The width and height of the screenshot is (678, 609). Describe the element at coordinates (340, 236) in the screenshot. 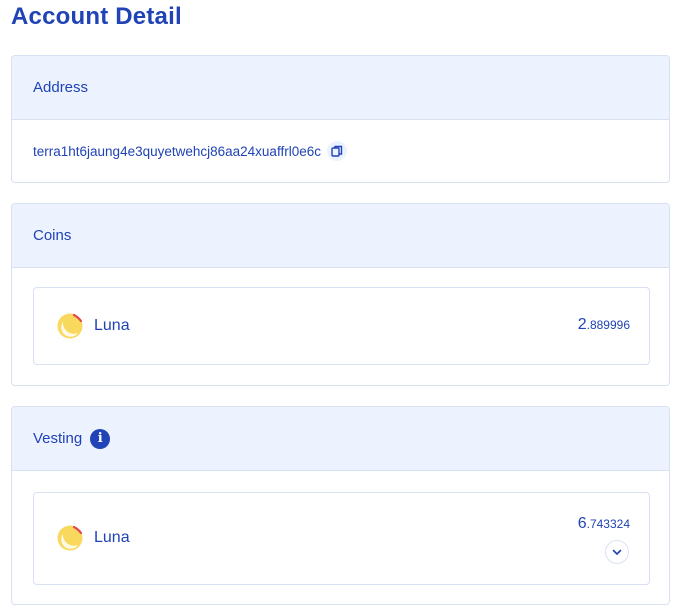

I see `coins-card-header: Coins` at that location.